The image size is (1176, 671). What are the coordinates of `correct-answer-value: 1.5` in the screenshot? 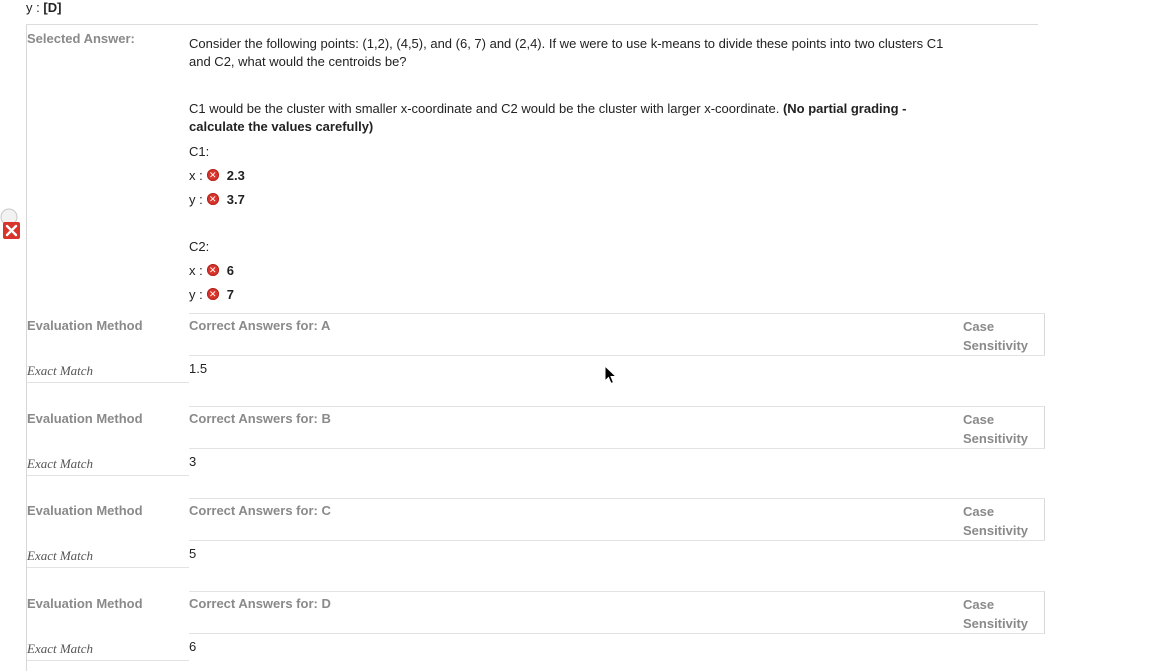 It's located at (198, 368).